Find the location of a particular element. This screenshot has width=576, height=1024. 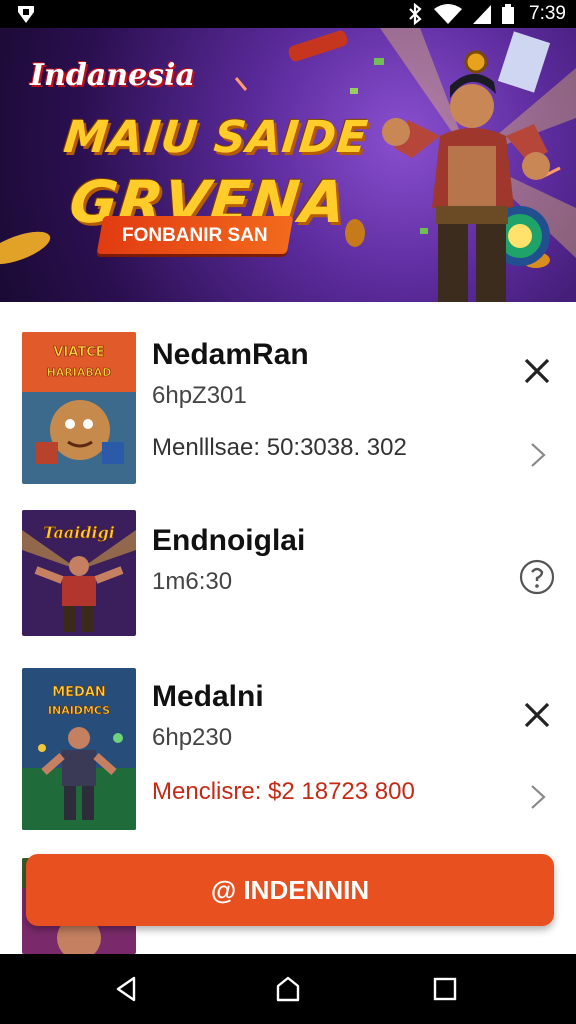

banner-brand-logo: Indanesia is located at coordinates (112, 75).